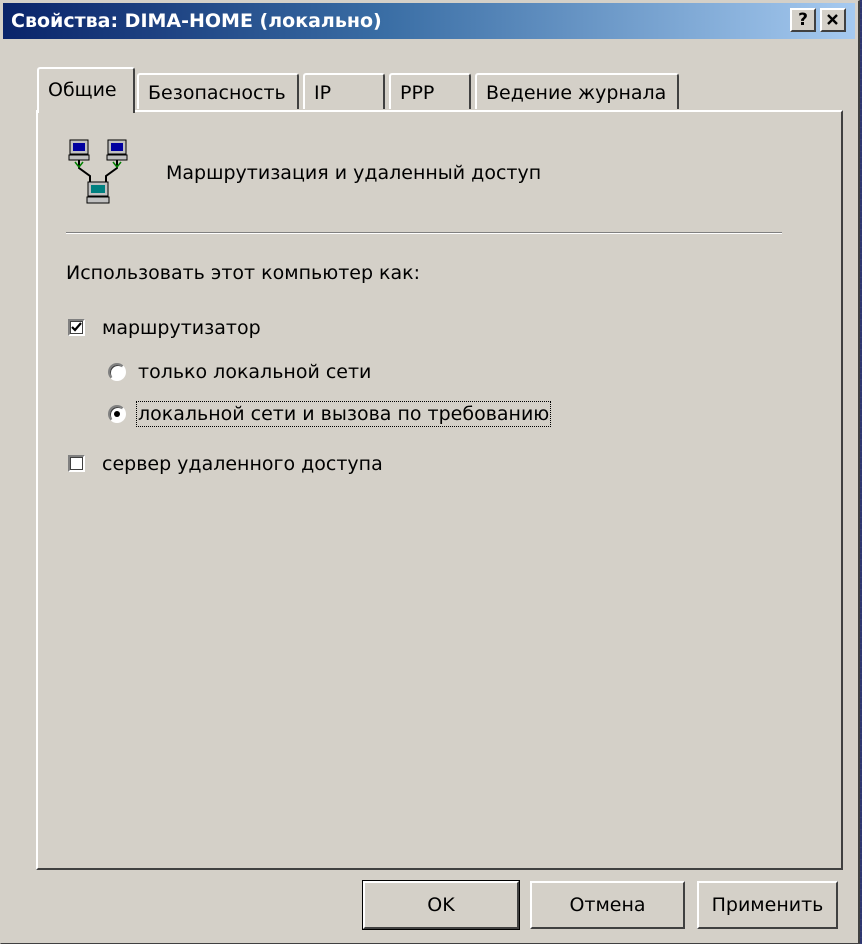 This screenshot has height=944, width=862. Describe the element at coordinates (767, 905) in the screenshot. I see `apply-button: Применить` at that location.